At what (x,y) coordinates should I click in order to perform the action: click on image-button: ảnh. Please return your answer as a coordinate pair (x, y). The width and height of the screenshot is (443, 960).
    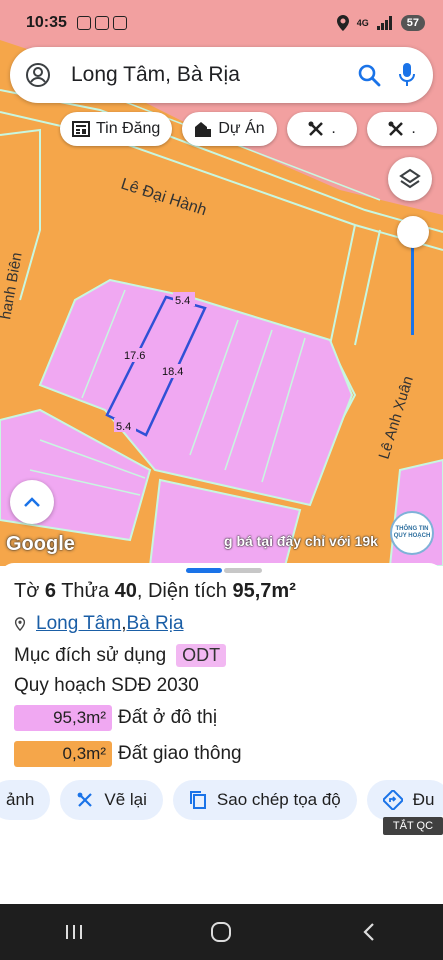
    Looking at the image, I should click on (25, 800).